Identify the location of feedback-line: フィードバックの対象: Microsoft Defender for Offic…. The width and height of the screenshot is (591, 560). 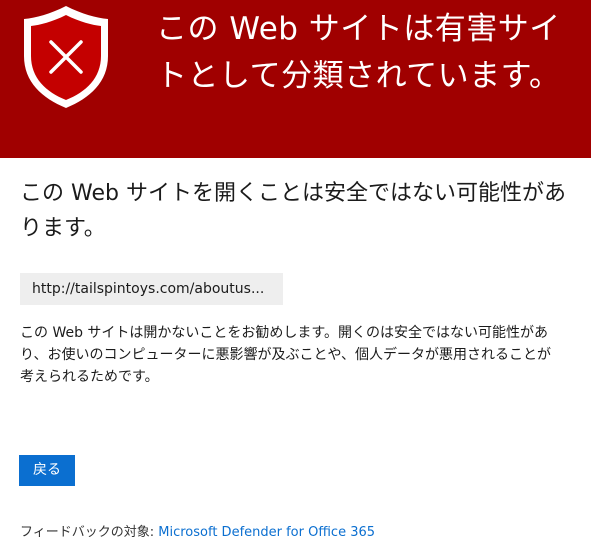
(197, 533).